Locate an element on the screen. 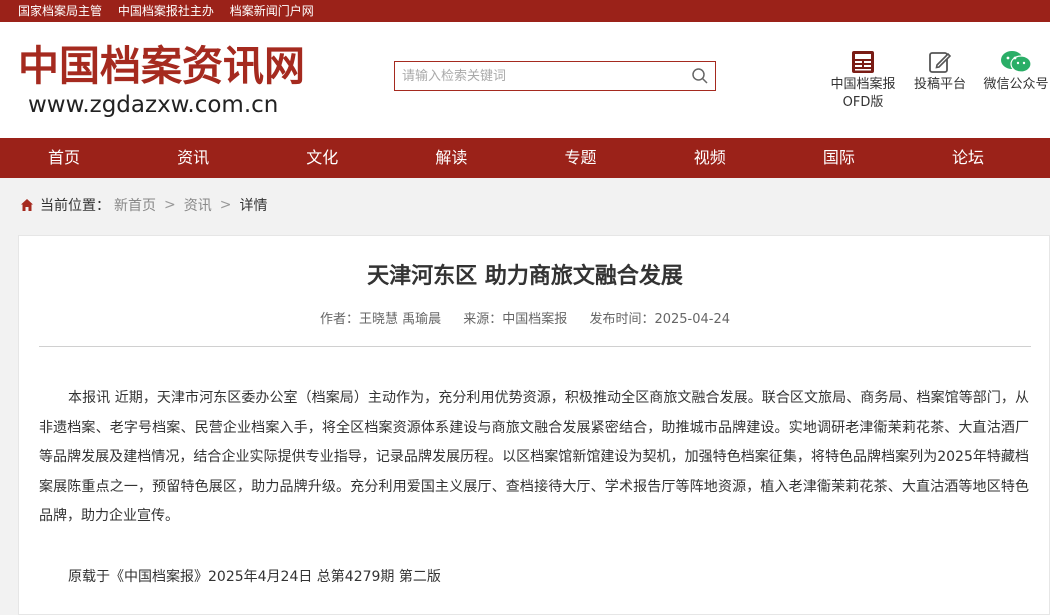 The height and width of the screenshot is (615, 1050). divider is located at coordinates (535, 346).